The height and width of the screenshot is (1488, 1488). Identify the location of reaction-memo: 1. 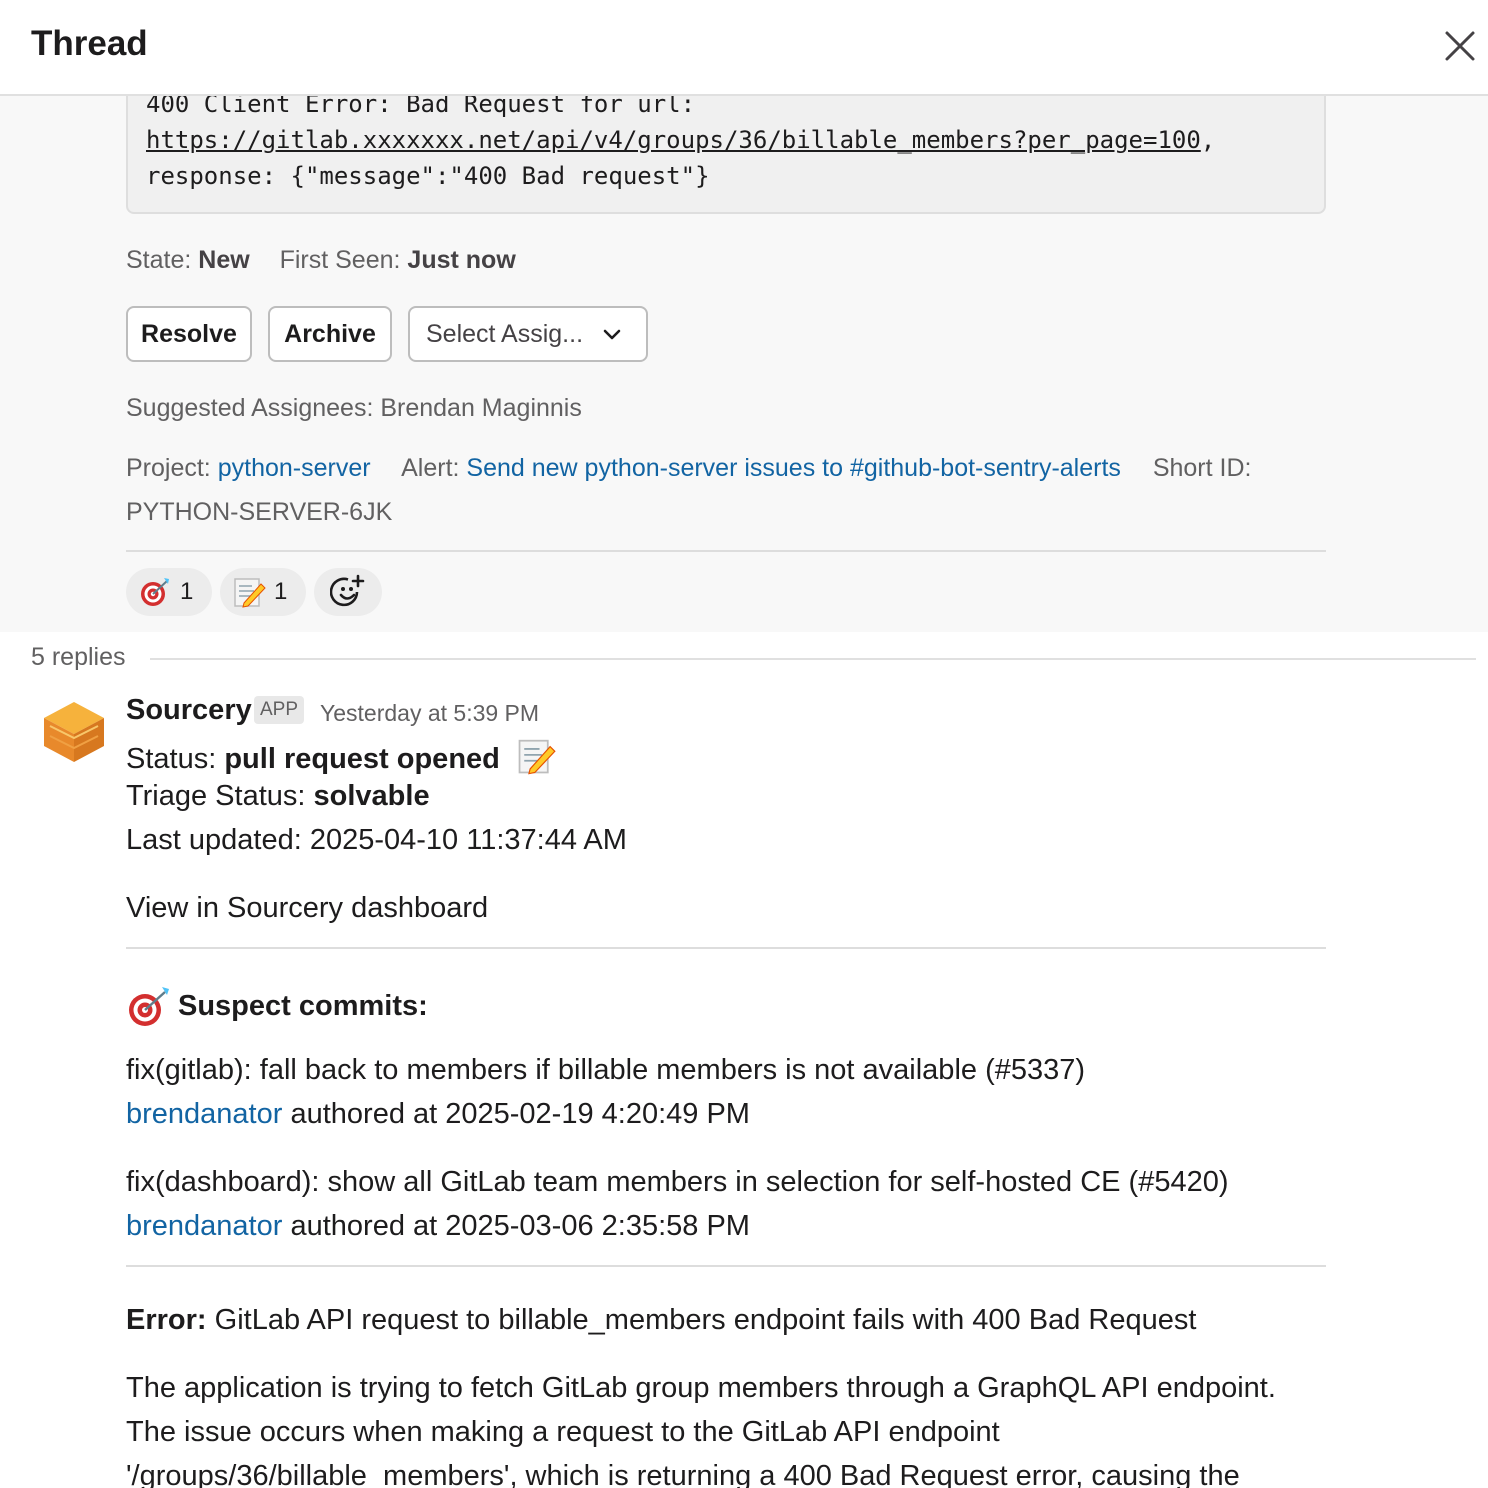
(263, 592).